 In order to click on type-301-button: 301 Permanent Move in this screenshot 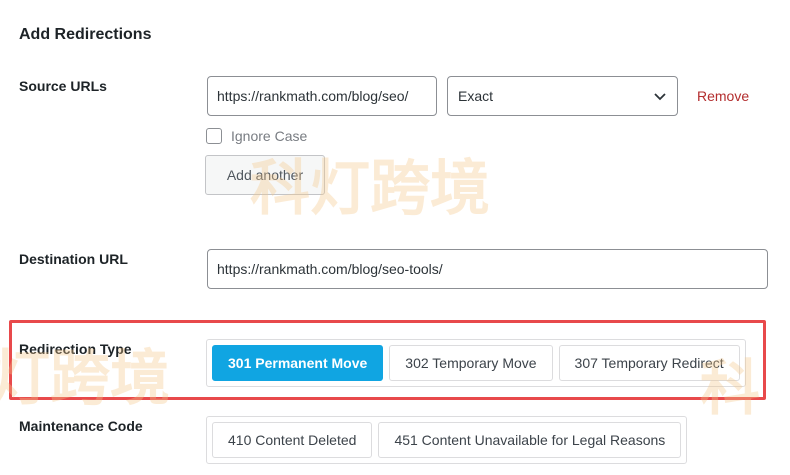, I will do `click(298, 363)`.